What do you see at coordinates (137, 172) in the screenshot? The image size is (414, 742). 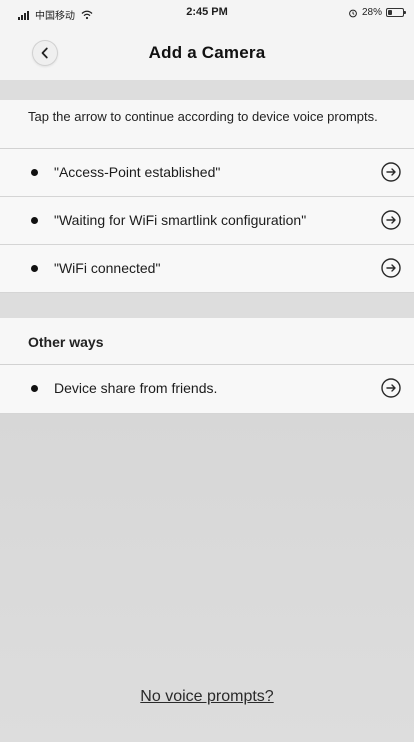 I see `voice-prompt-label: "Access-Point established"` at bounding box center [137, 172].